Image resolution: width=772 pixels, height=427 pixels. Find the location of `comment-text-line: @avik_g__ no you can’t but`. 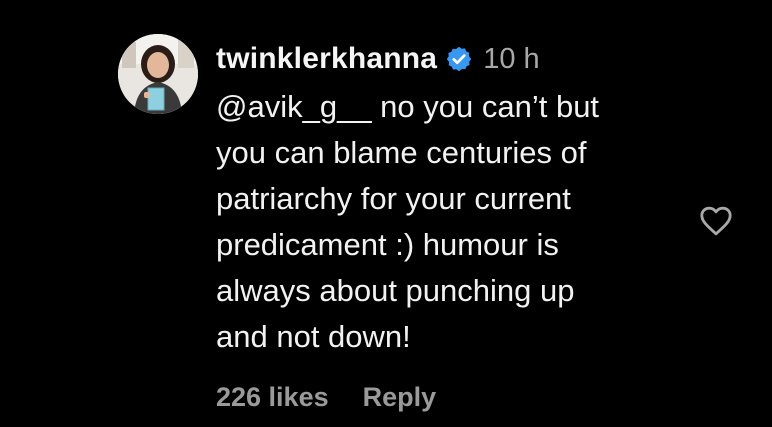

comment-text-line: @avik_g__ no you can’t but is located at coordinates (408, 106).